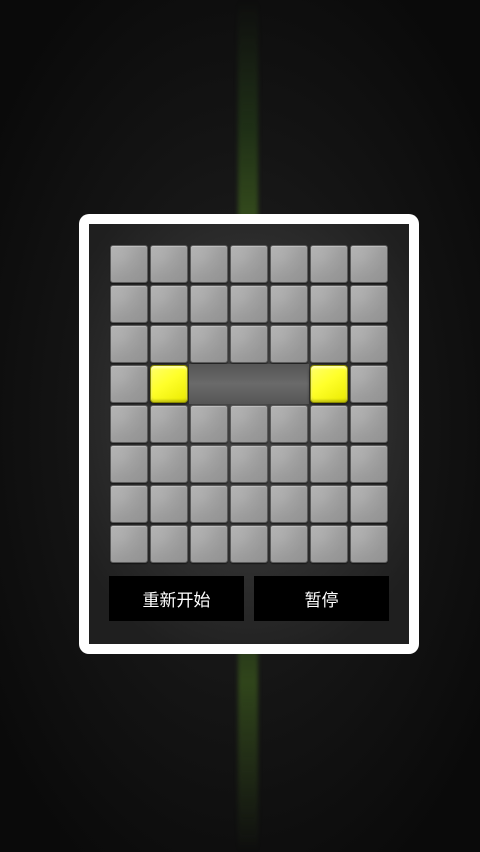  What do you see at coordinates (176, 598) in the screenshot?
I see `restart-button: 重新开始` at bounding box center [176, 598].